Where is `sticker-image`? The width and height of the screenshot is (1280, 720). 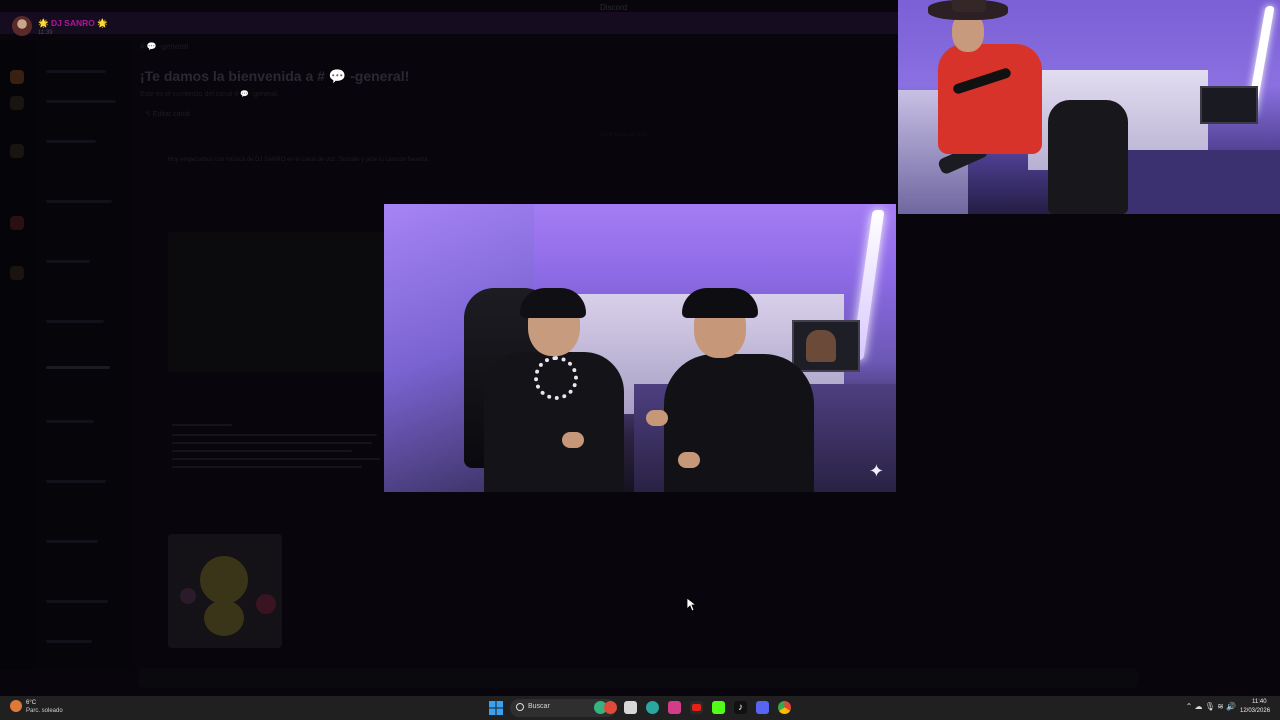 sticker-image is located at coordinates (225, 591).